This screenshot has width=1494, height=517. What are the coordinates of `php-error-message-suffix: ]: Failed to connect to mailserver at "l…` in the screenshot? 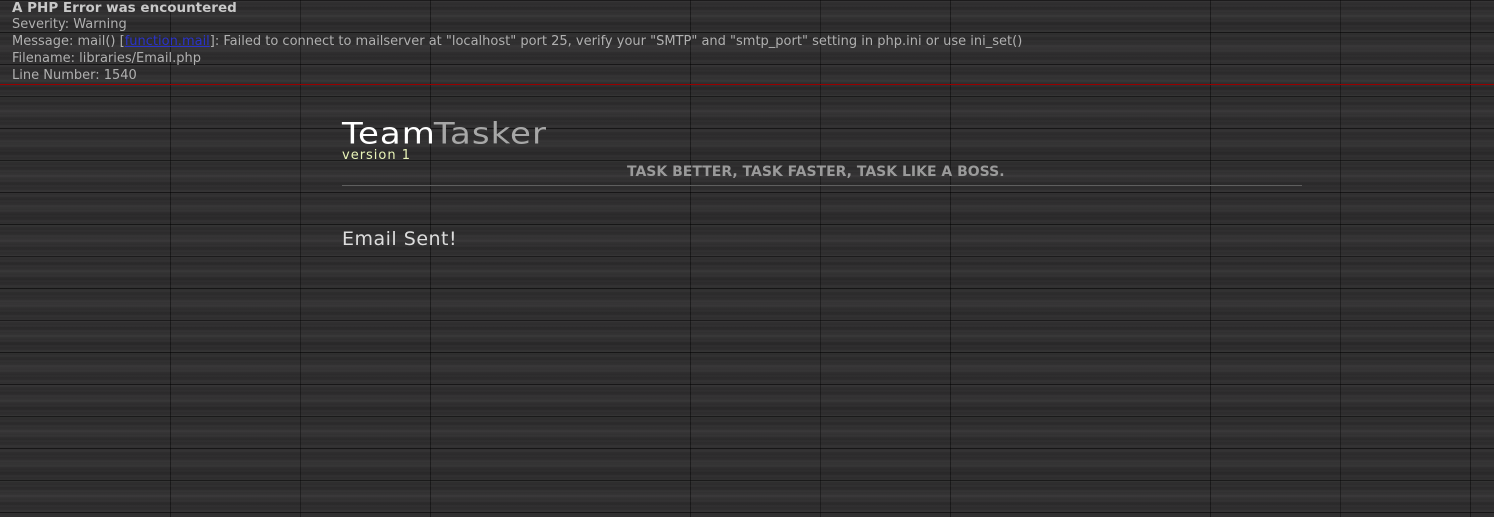 It's located at (616, 41).